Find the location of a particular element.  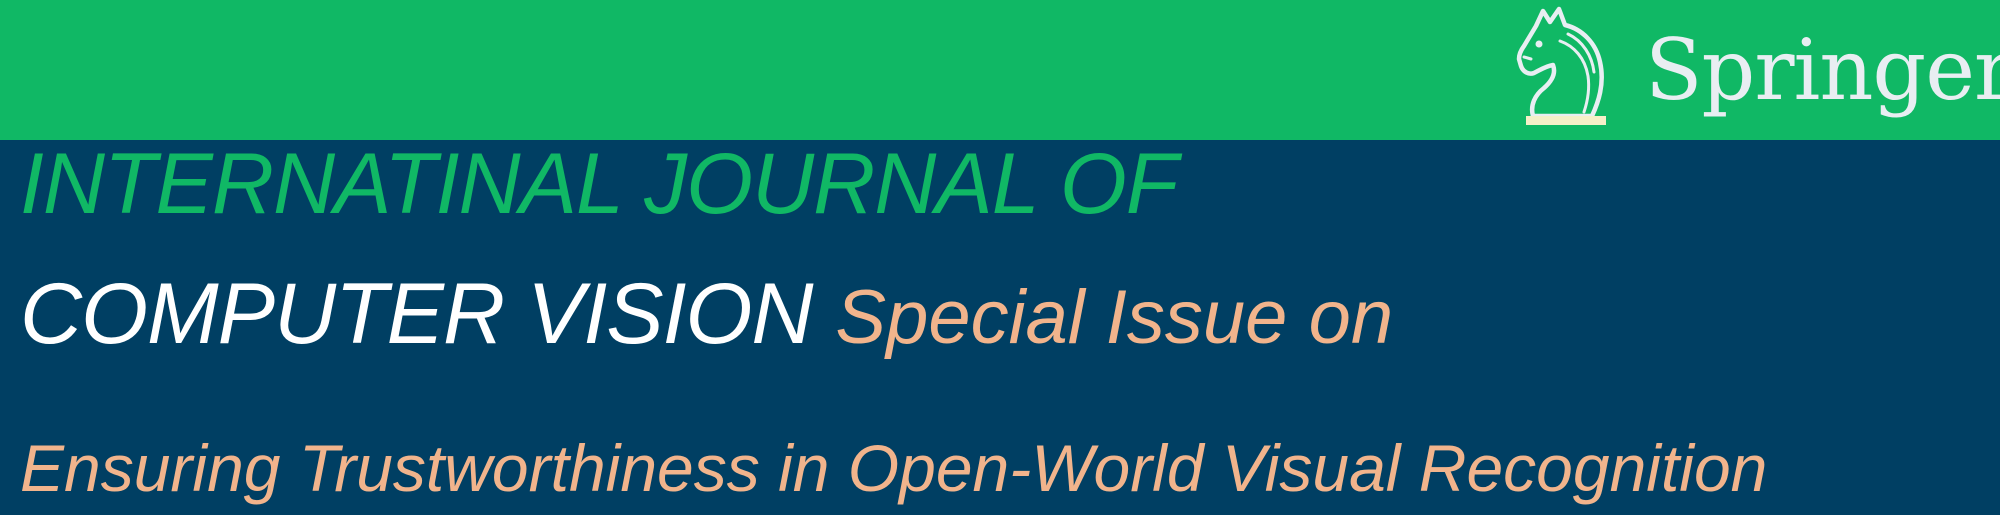

springer-wordmark: Springer is located at coordinates (1822, 70).